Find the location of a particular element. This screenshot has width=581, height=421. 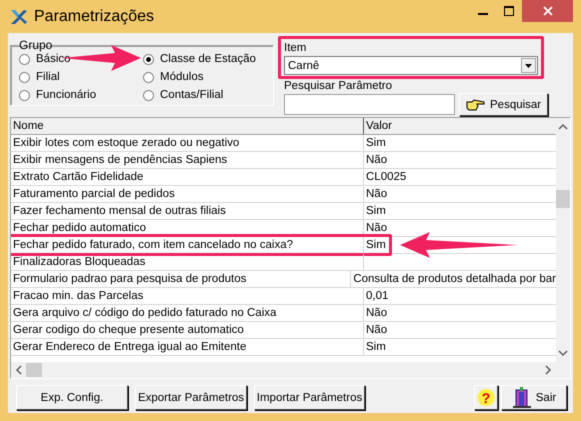

close-button is located at coordinates (547, 11).